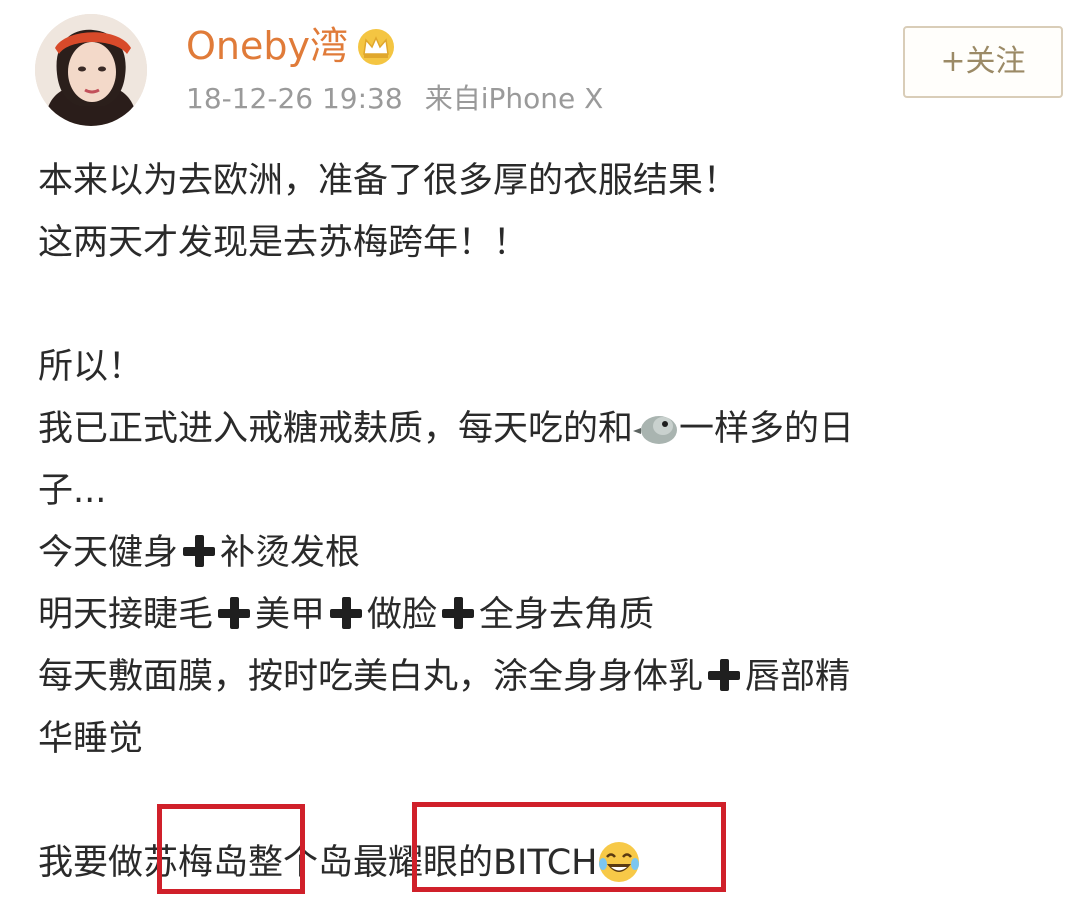 The height and width of the screenshot is (922, 1088). I want to click on text-segment: 美甲, so click(290, 615).